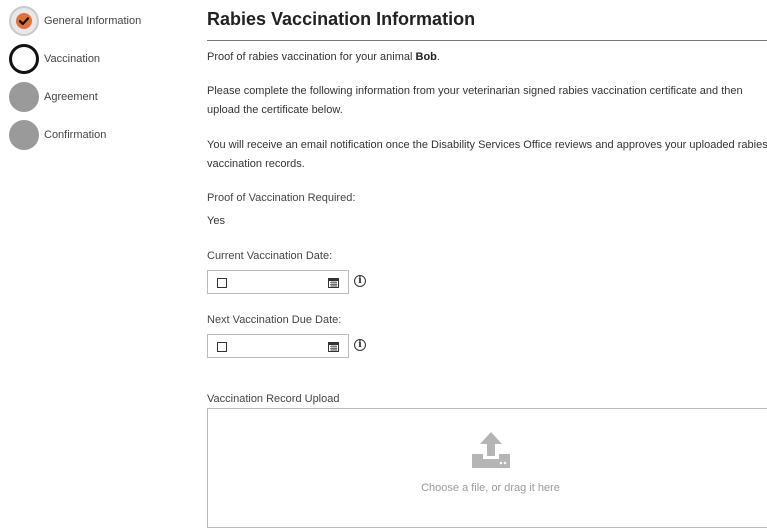 This screenshot has height=528, width=767. Describe the element at coordinates (278, 346) in the screenshot. I see `next-due-date-input` at that location.